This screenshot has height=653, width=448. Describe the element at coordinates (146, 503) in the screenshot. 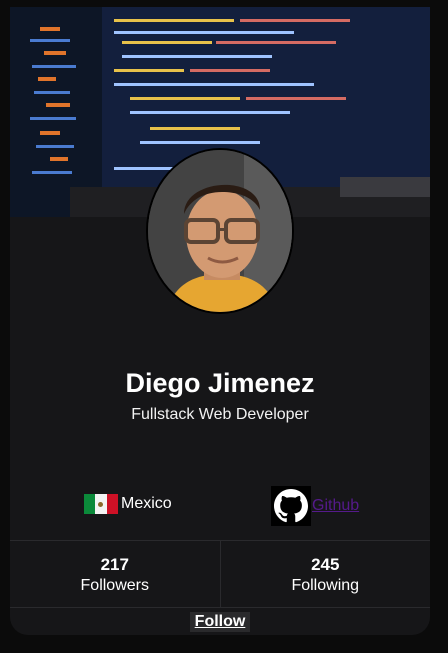

I see `location-label: Mexico` at that location.